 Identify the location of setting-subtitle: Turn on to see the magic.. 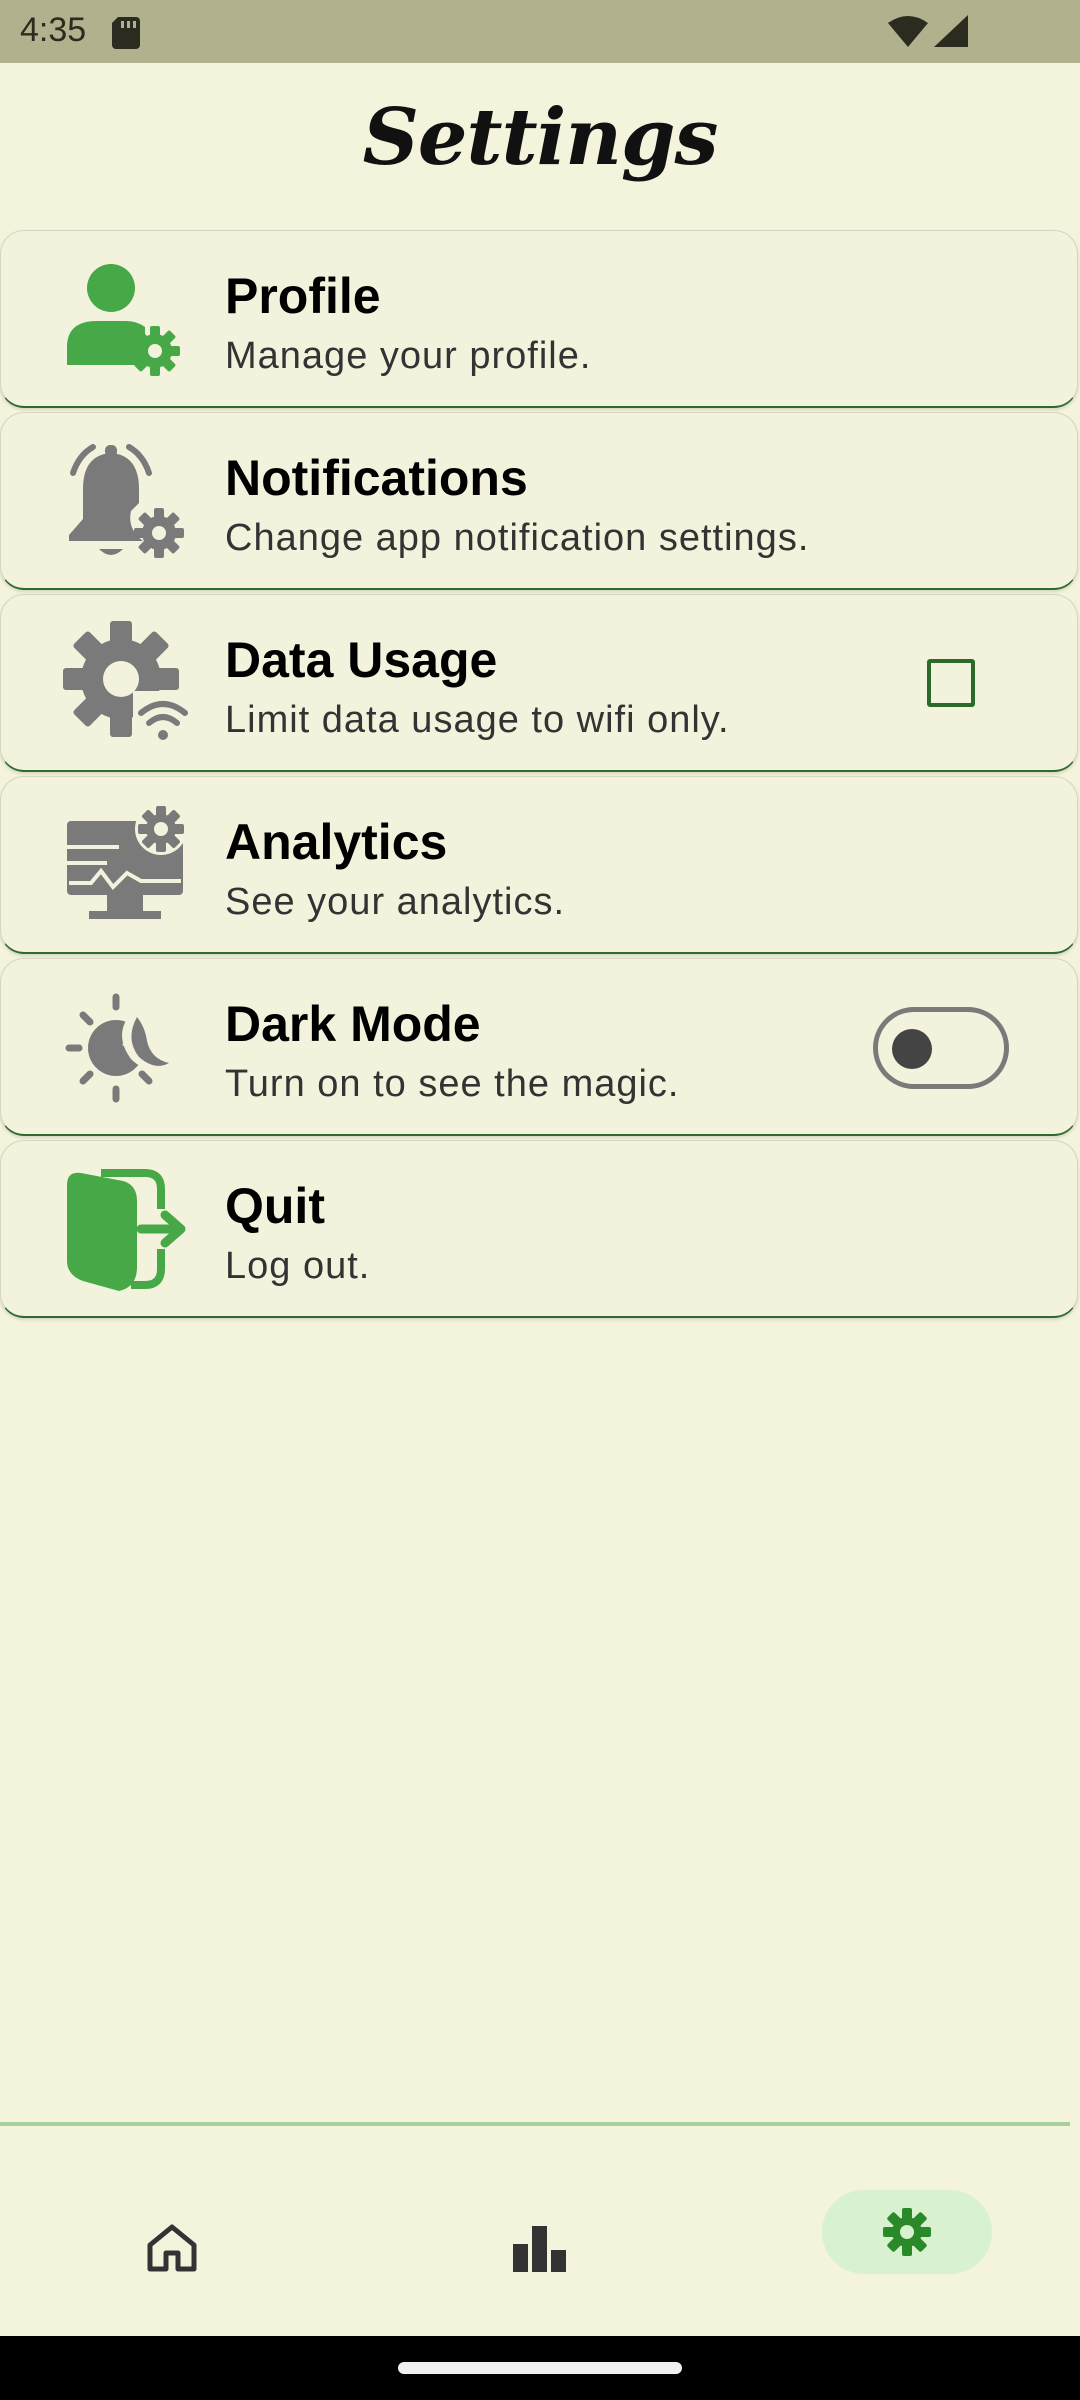
(452, 1084).